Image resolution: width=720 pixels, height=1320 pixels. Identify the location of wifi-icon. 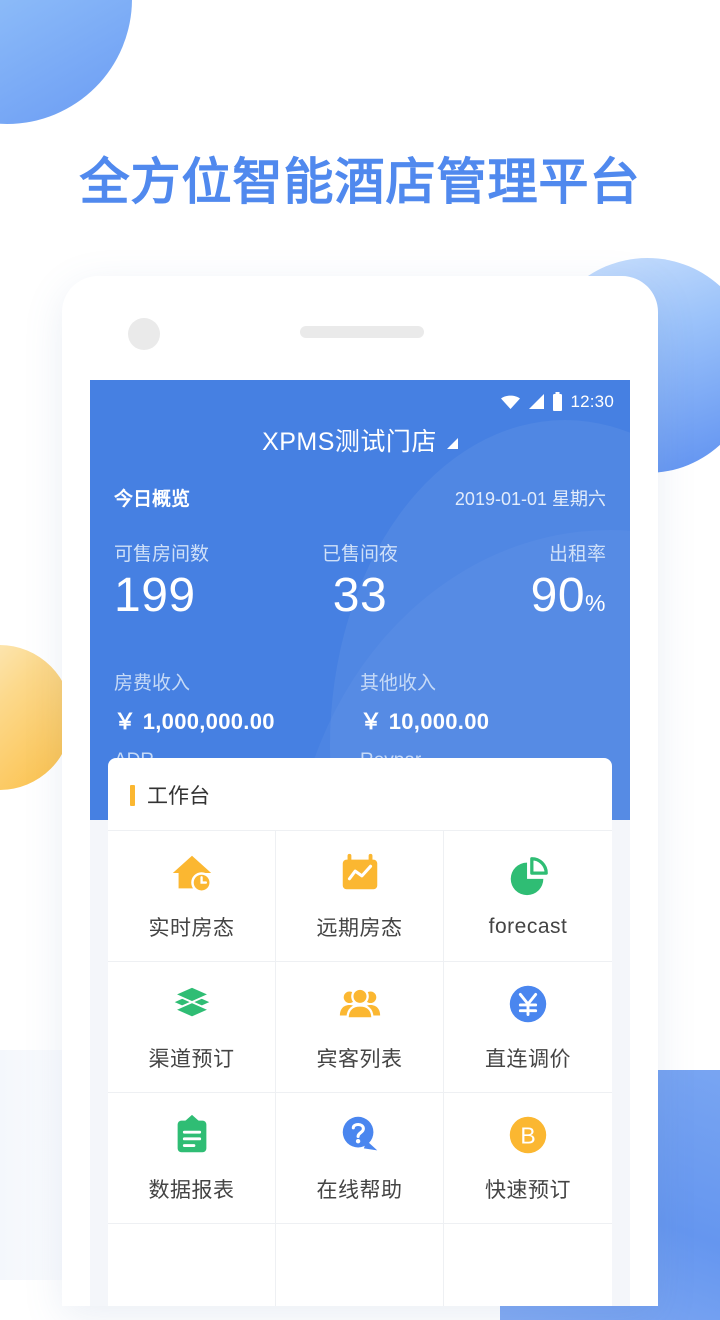
(511, 402).